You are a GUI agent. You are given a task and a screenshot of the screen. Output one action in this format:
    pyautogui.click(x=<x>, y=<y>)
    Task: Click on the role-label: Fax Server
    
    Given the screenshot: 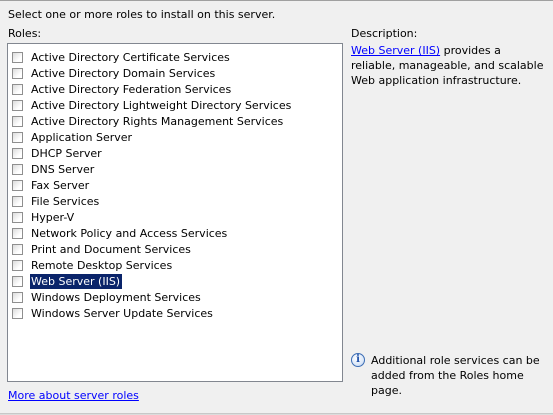 What is the action you would take?
    pyautogui.click(x=60, y=185)
    